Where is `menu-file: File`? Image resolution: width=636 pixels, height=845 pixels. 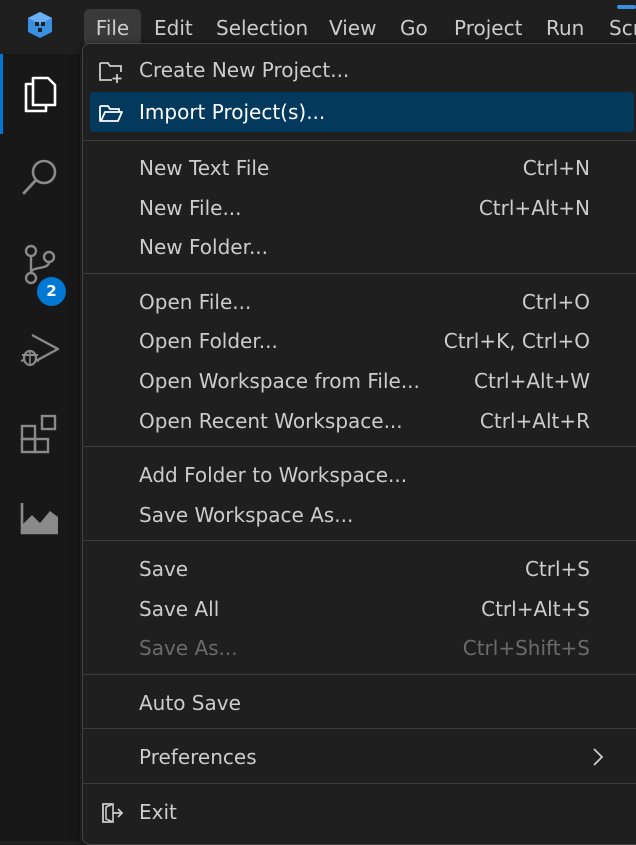
menu-file: File is located at coordinates (112, 28).